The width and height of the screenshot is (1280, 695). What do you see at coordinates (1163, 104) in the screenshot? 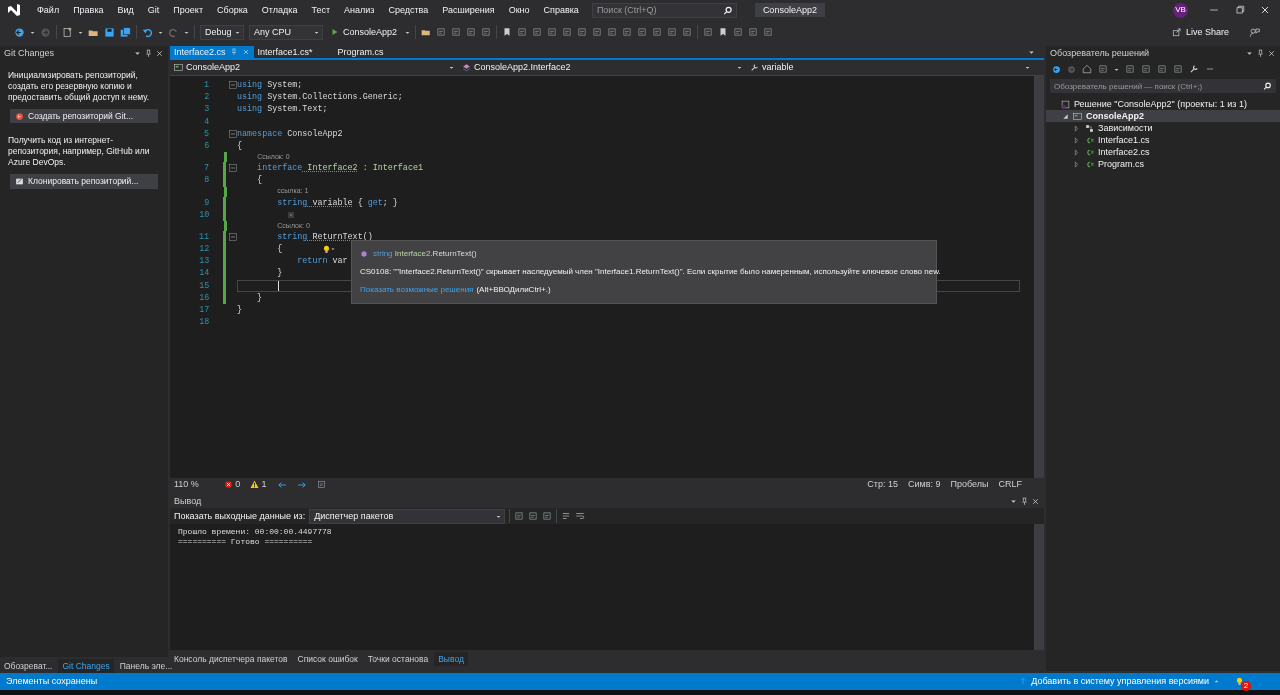
I see `tree-item: Решение "ConsoleApp2" (проекты: 1 из 1)` at bounding box center [1163, 104].